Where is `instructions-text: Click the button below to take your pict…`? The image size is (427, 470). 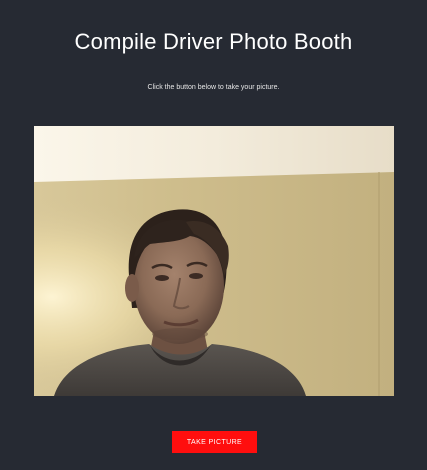 instructions-text: Click the button below to take your pict… is located at coordinates (213, 87).